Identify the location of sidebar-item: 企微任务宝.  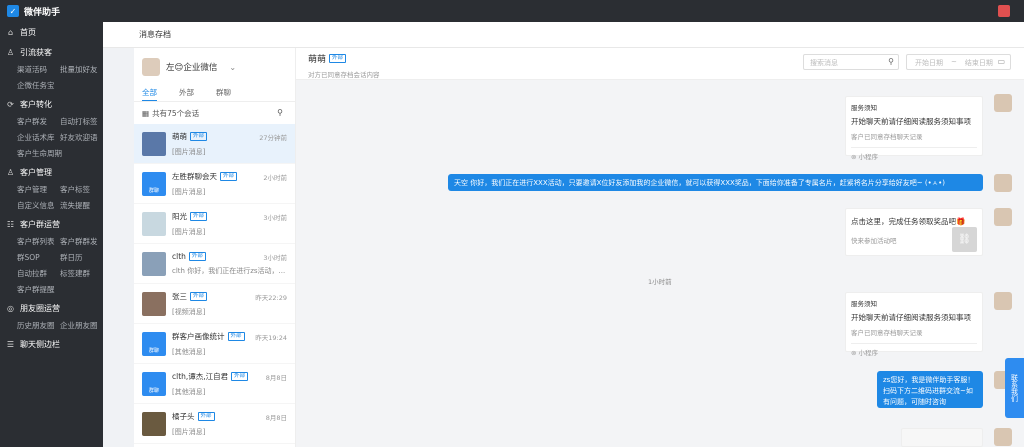
(38, 86).